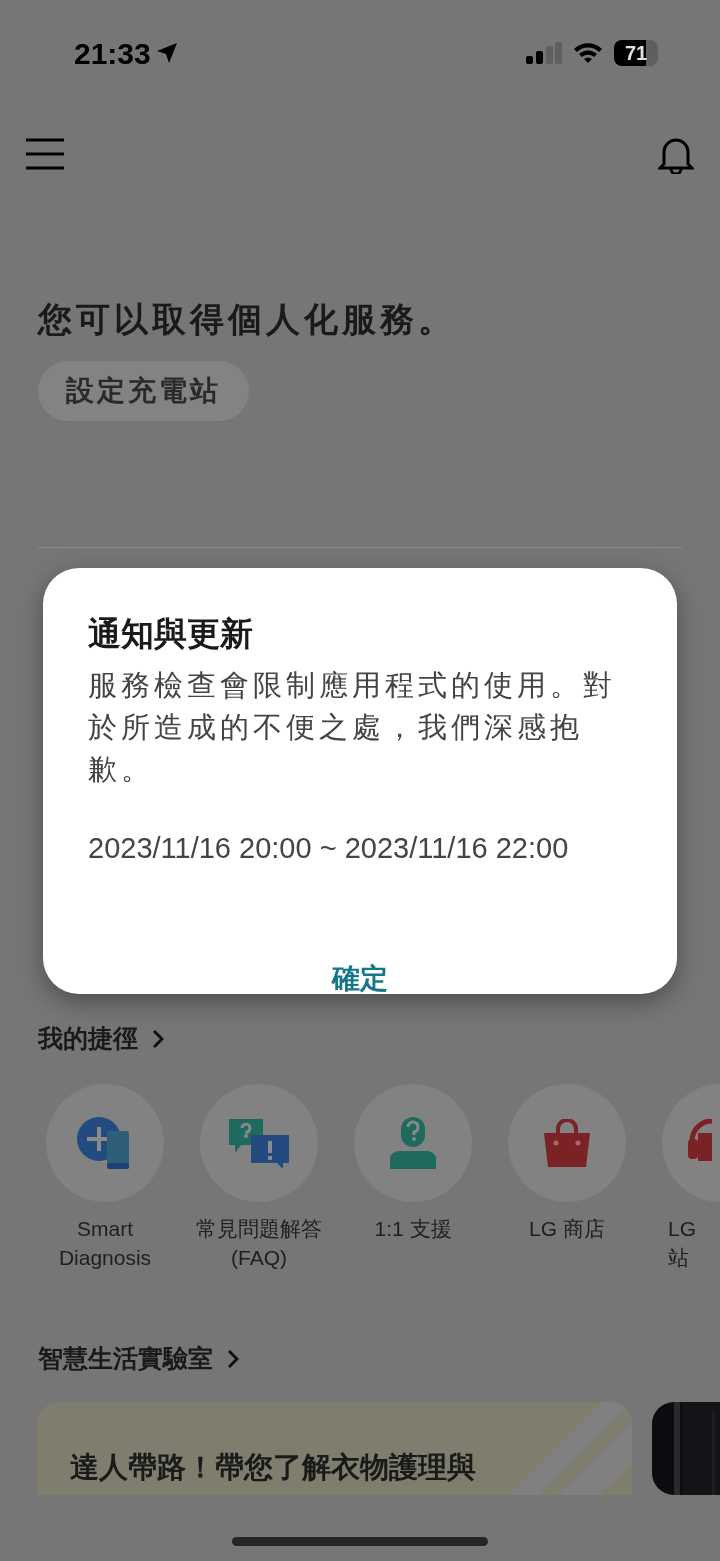  What do you see at coordinates (125, 1359) in the screenshot?
I see `section-title: 智慧生活實驗室` at bounding box center [125, 1359].